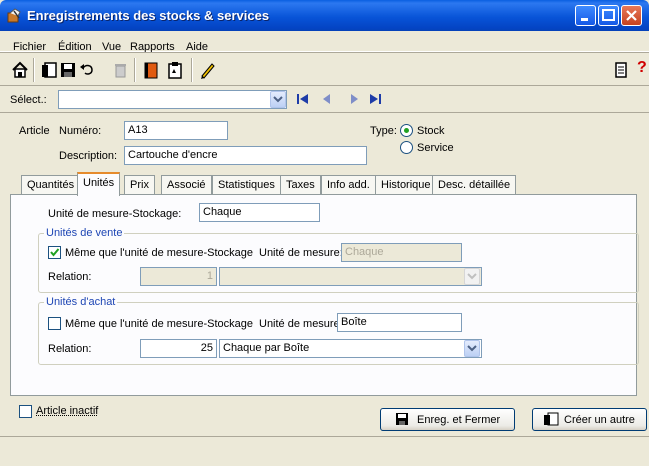 The width and height of the screenshot is (649, 466). Describe the element at coordinates (324, 41) in the screenshot. I see `menu-bar` at that location.